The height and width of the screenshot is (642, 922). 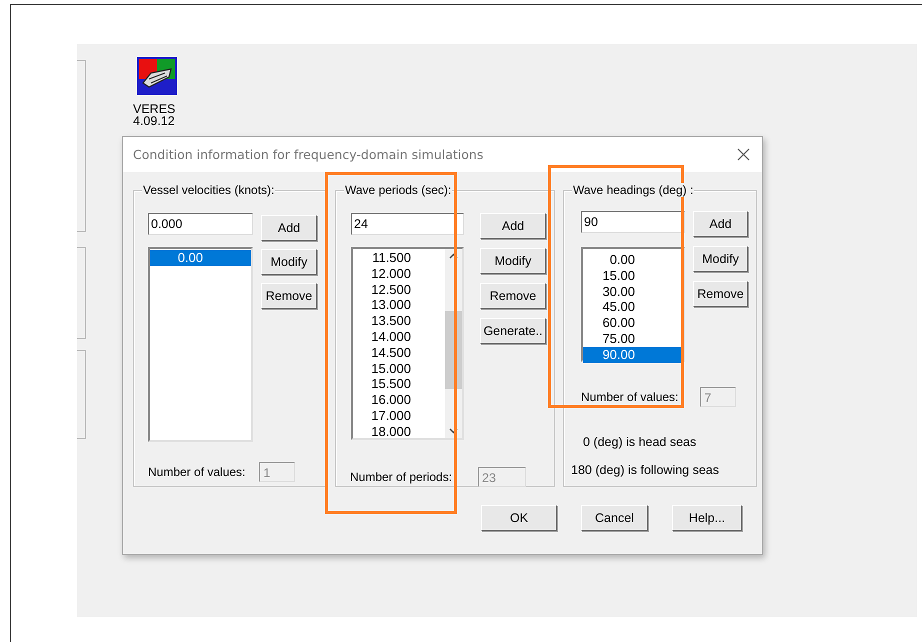 I want to click on dialog-title: Condition information for frequency-domain simulations, so click(x=308, y=154).